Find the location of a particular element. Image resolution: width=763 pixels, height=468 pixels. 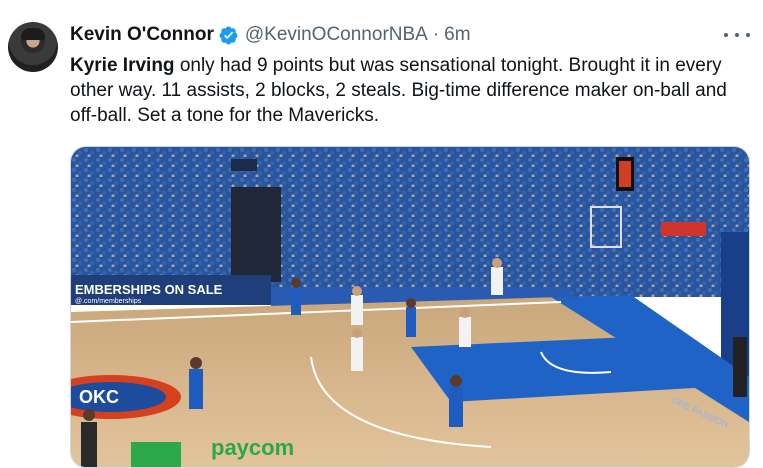

author-handle: @KevinOConnorNBA is located at coordinates (336, 35).